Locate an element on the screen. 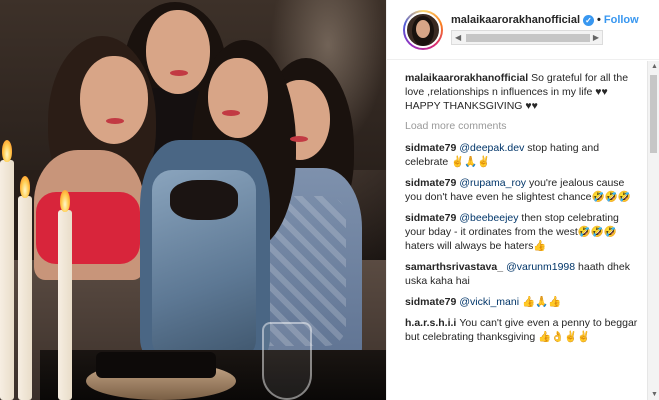 This screenshot has width=659, height=400. person-2-face is located at coordinates (178, 52).